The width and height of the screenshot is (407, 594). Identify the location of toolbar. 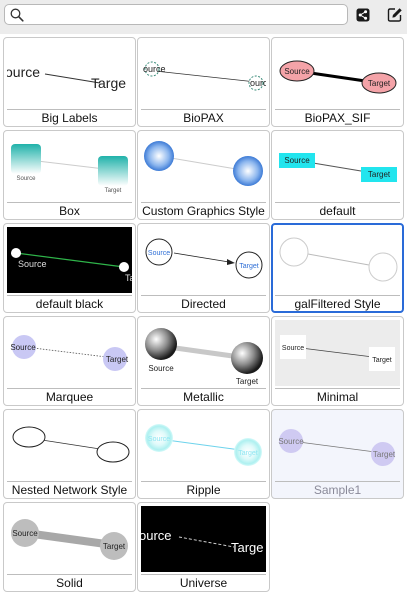
(203, 15).